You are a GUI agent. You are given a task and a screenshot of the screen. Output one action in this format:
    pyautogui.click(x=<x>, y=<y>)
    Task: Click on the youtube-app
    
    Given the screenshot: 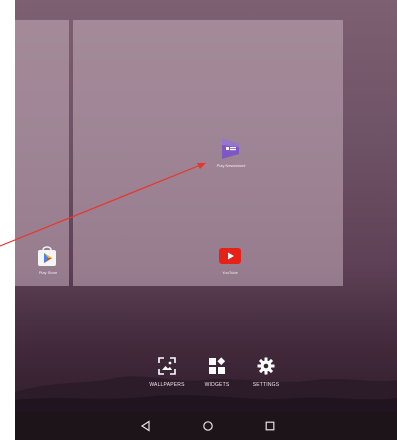 What is the action you would take?
    pyautogui.click(x=230, y=256)
    